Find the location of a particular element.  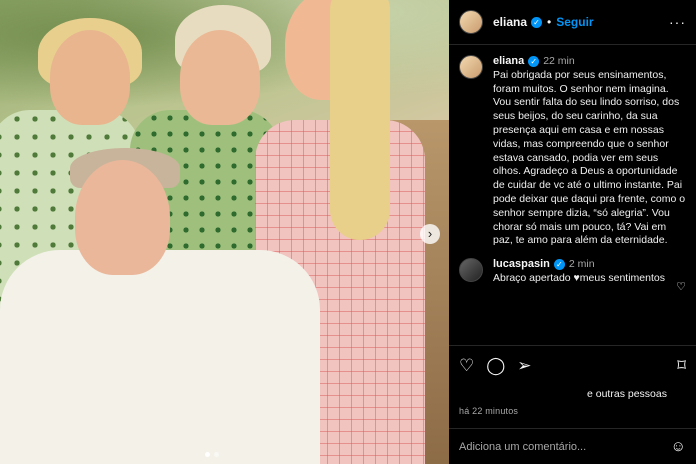

carousel-dot is located at coordinates (216, 454).